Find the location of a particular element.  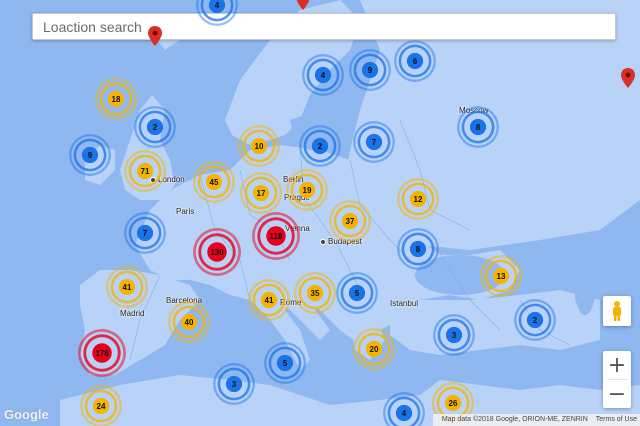

cluster-count: 6 is located at coordinates (415, 61).